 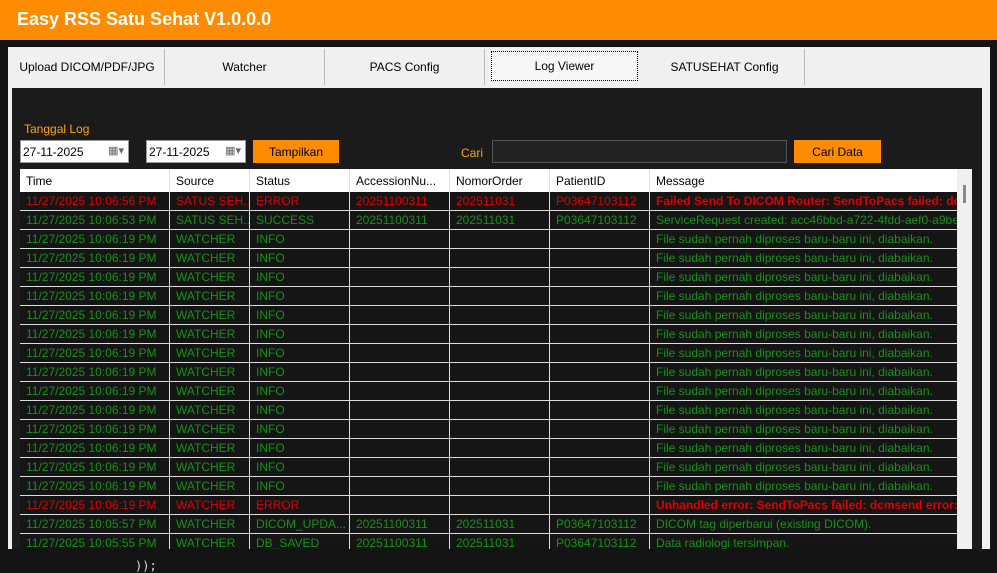 I want to click on search-label: Cari, so click(x=472, y=153).